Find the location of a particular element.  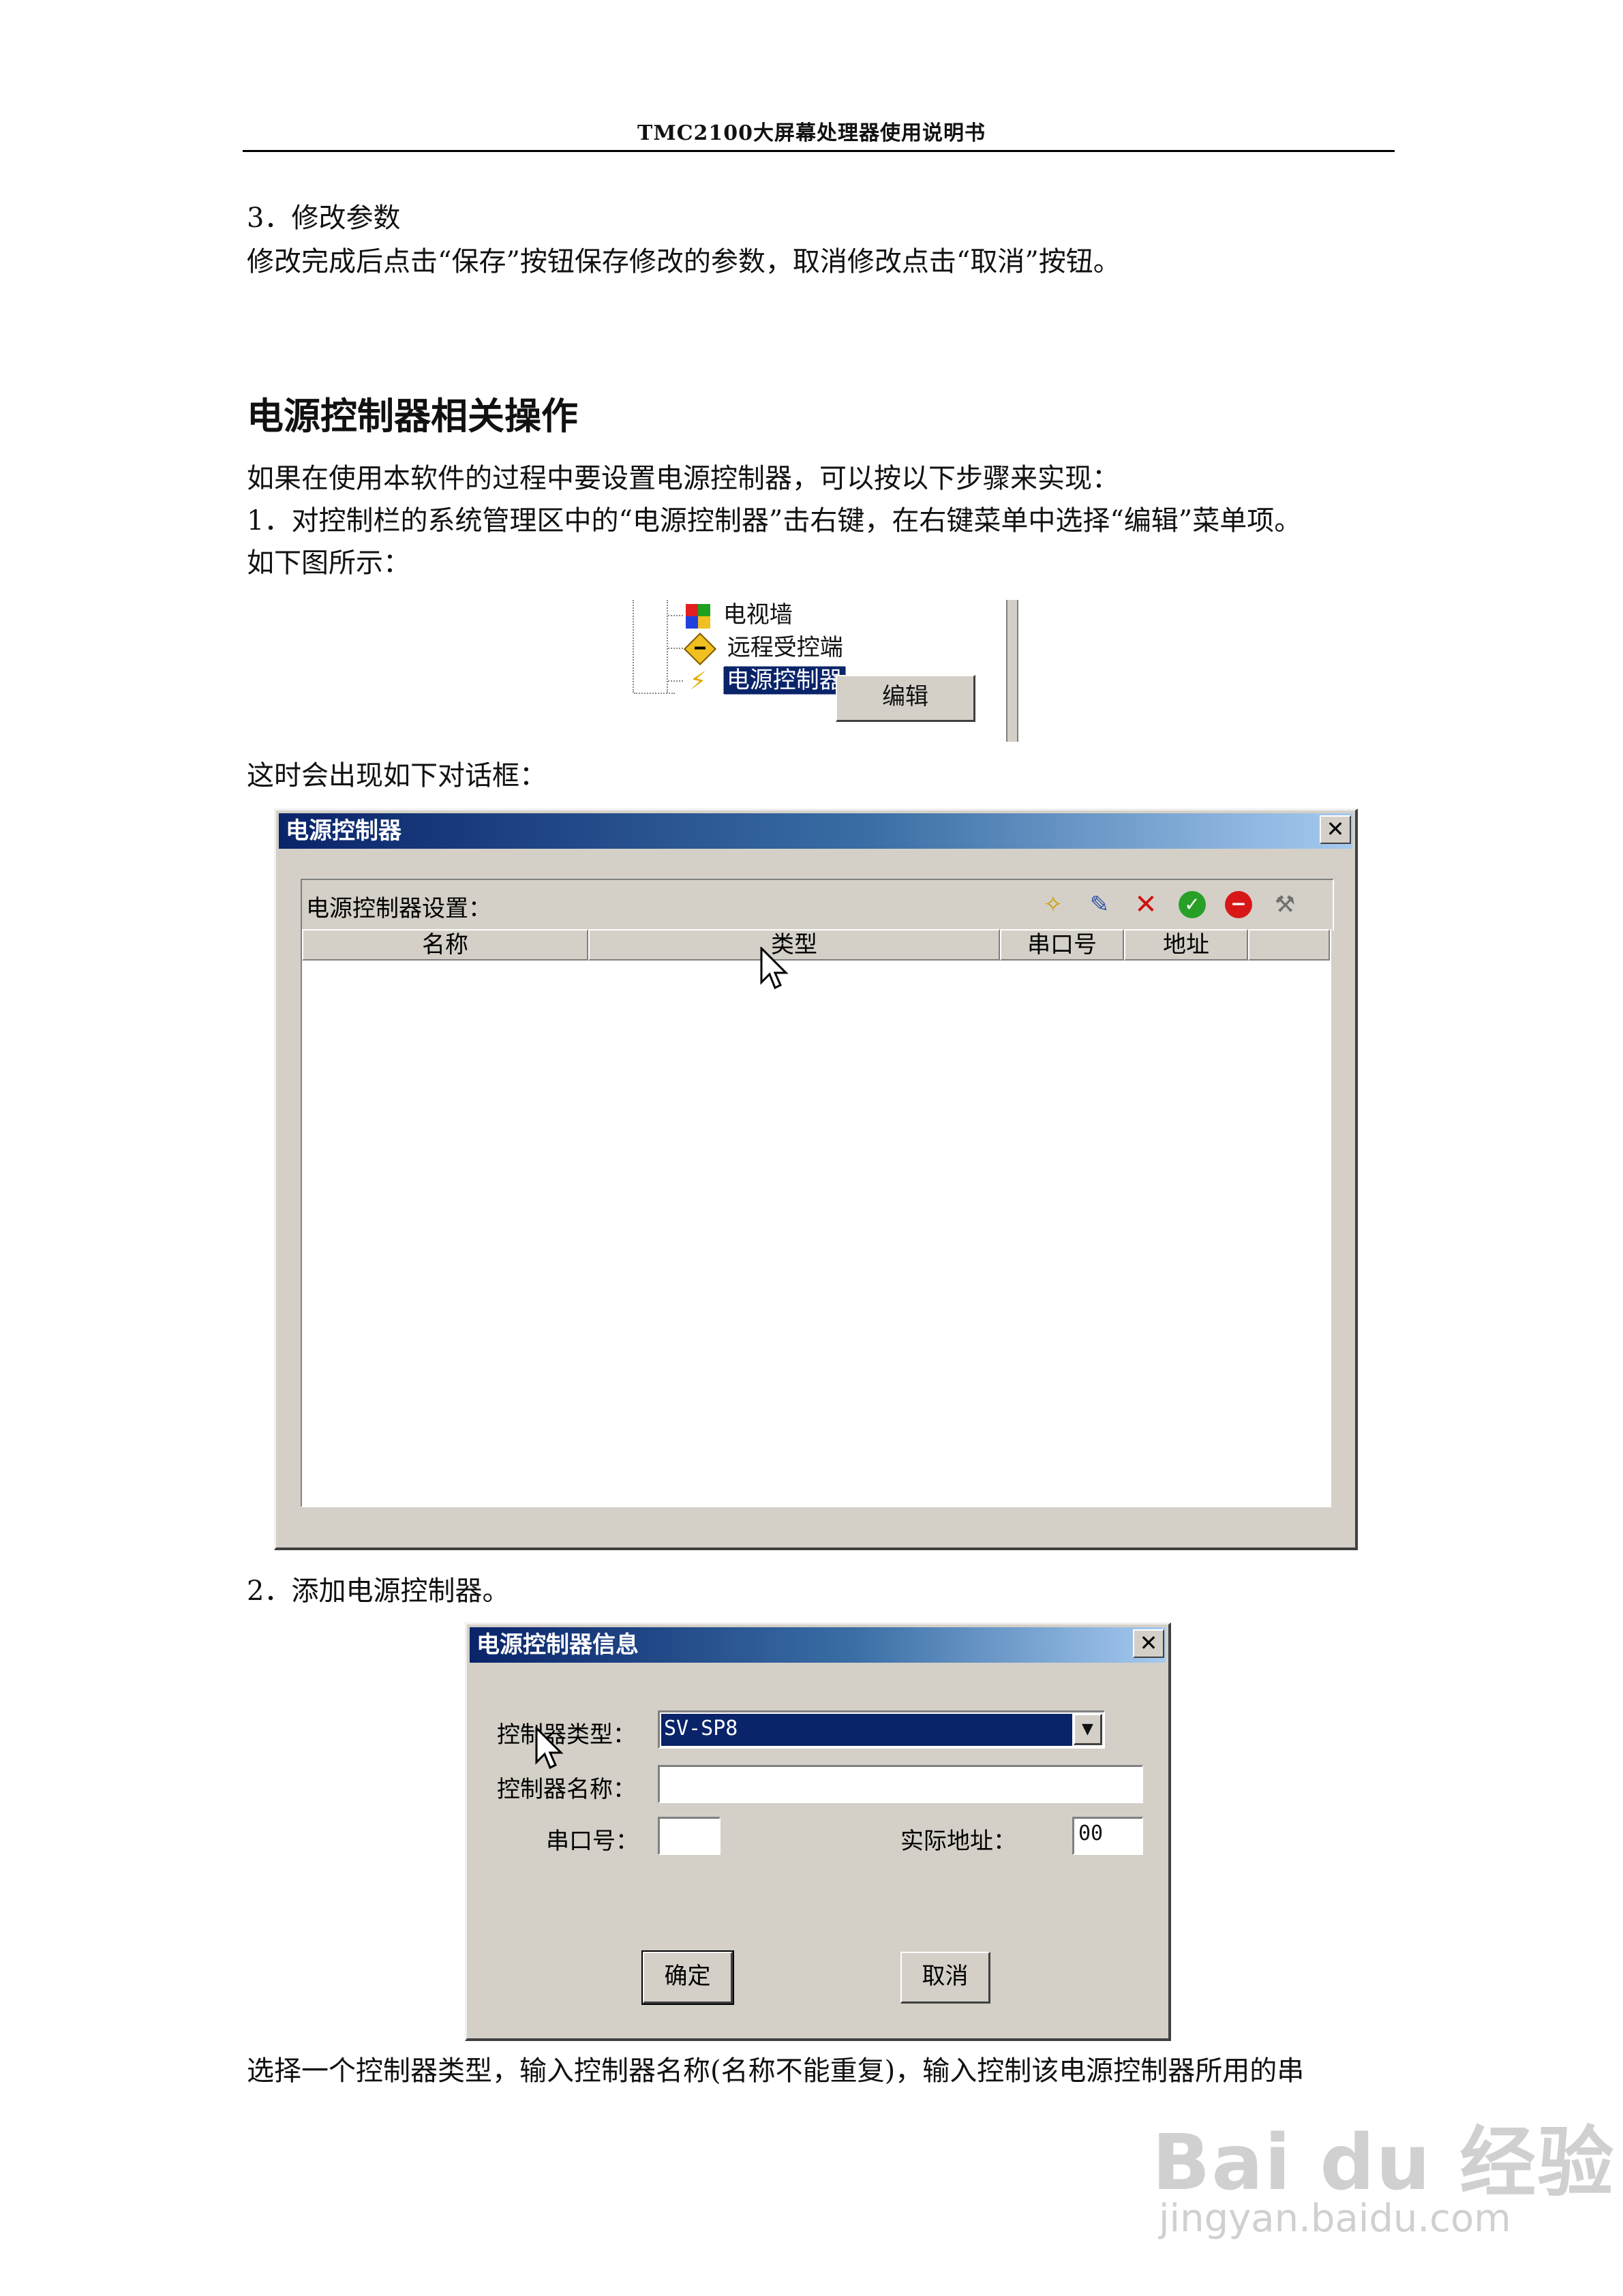

port-label: 串口号： is located at coordinates (592, 1841).